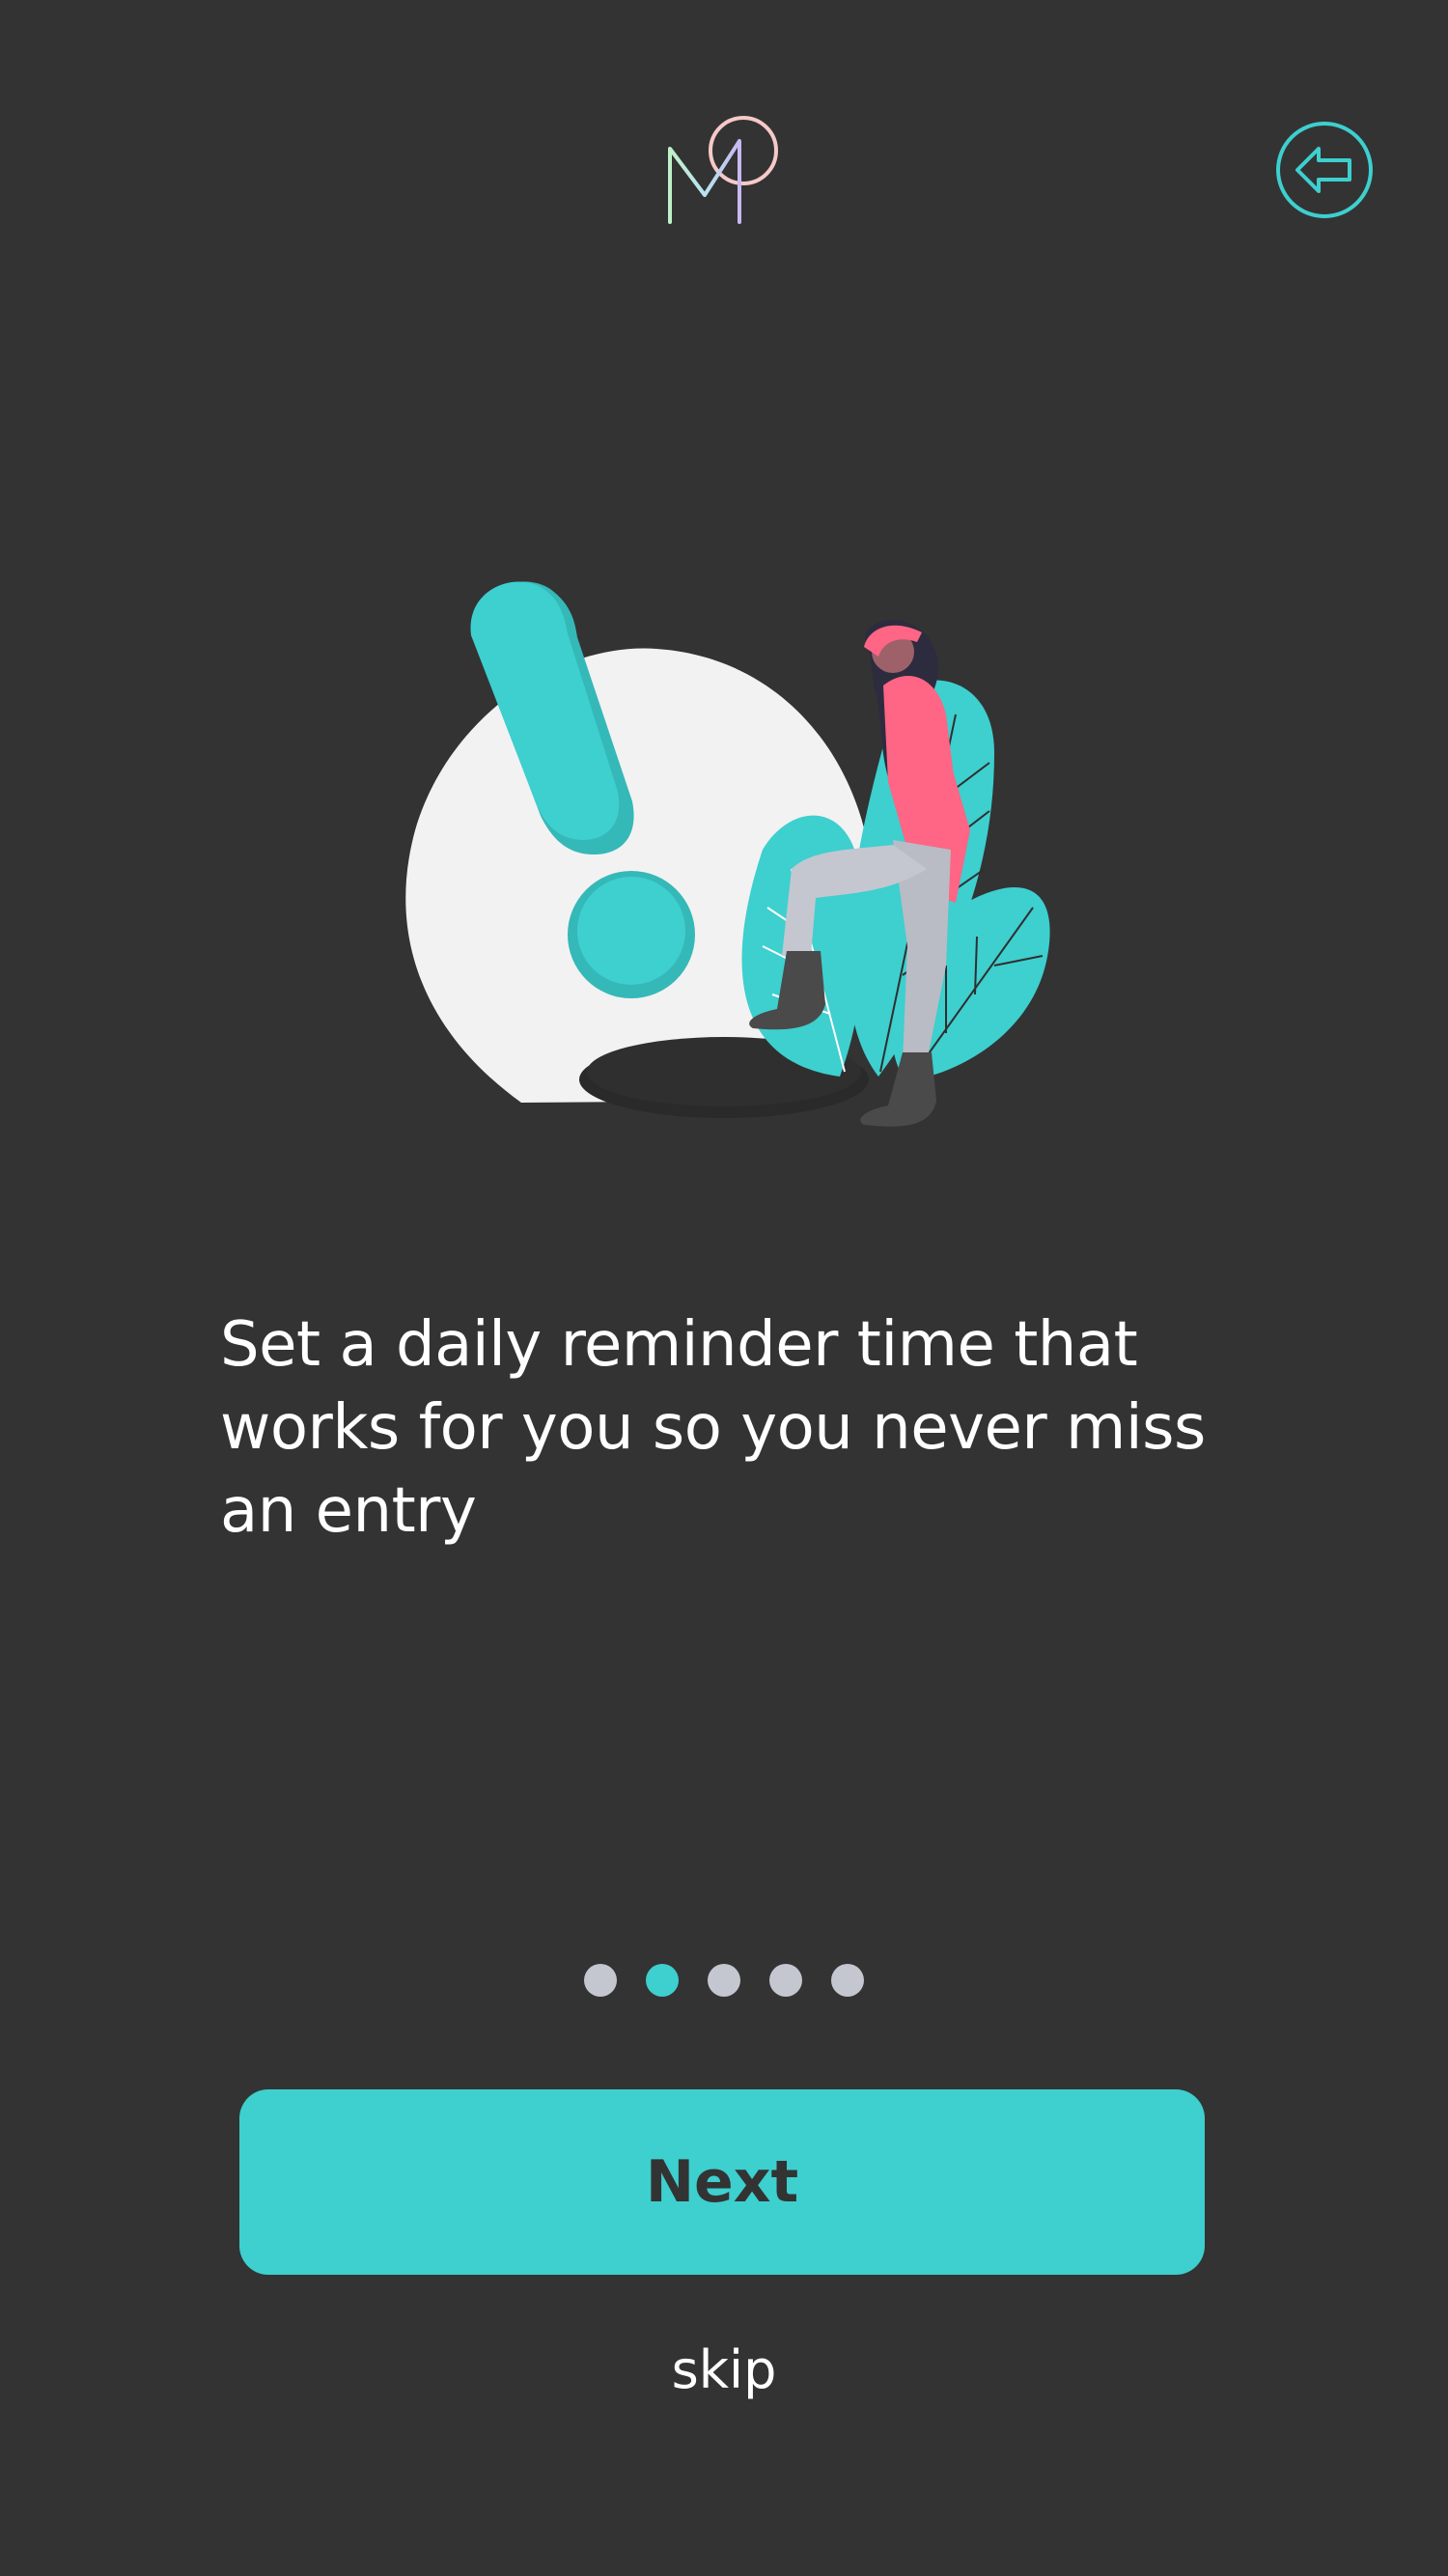 This screenshot has height=2576, width=1448. I want to click on back-arrow-icon, so click(1325, 170).